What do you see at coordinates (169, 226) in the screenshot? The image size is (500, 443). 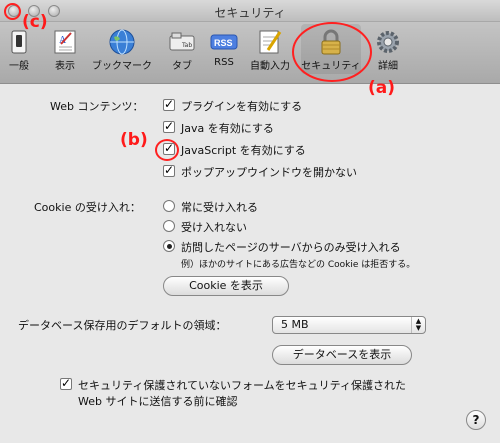 I see `cookie-never-radio` at bounding box center [169, 226].